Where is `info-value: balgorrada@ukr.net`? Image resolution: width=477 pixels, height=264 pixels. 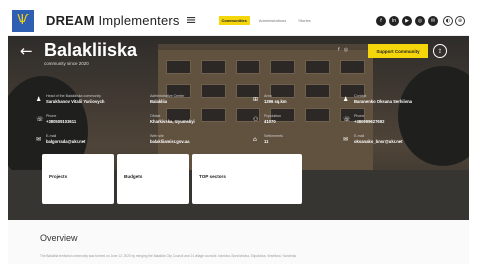
info-value: balgorrada@ukr.net is located at coordinates (93, 142).